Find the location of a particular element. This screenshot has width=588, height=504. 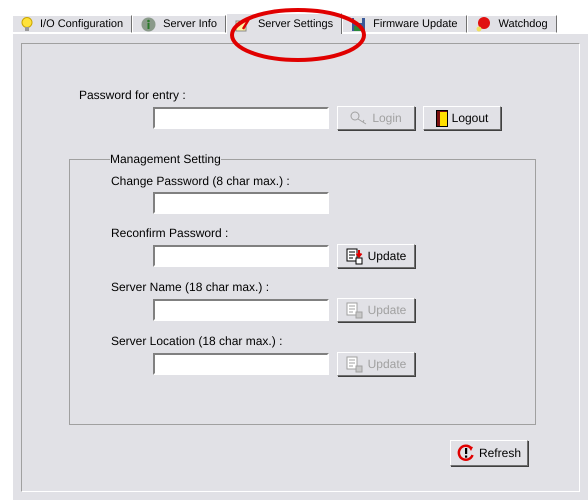

key-icon is located at coordinates (359, 118).